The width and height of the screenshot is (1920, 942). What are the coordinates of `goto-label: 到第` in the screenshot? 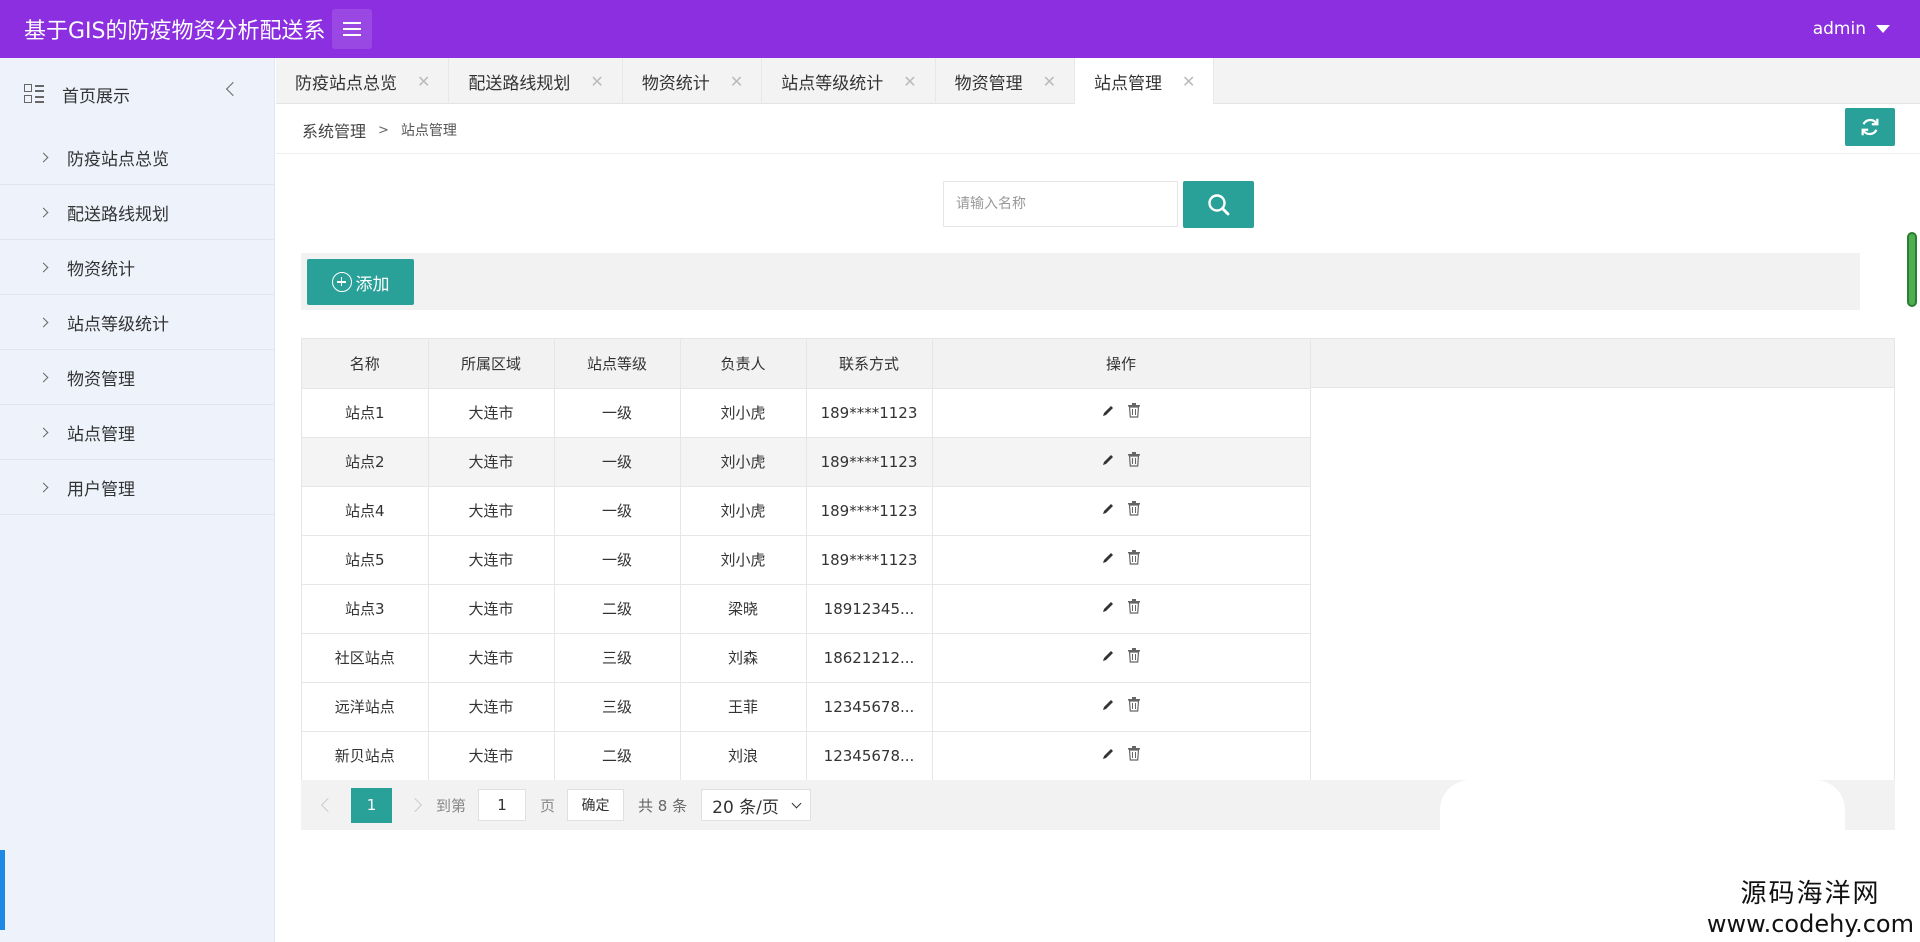 It's located at (451, 805).